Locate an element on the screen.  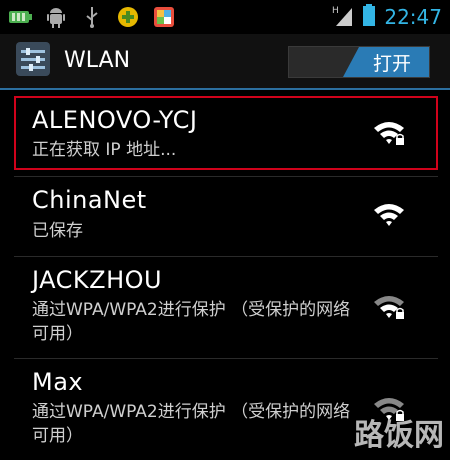
usb-icon is located at coordinates (92, 17).